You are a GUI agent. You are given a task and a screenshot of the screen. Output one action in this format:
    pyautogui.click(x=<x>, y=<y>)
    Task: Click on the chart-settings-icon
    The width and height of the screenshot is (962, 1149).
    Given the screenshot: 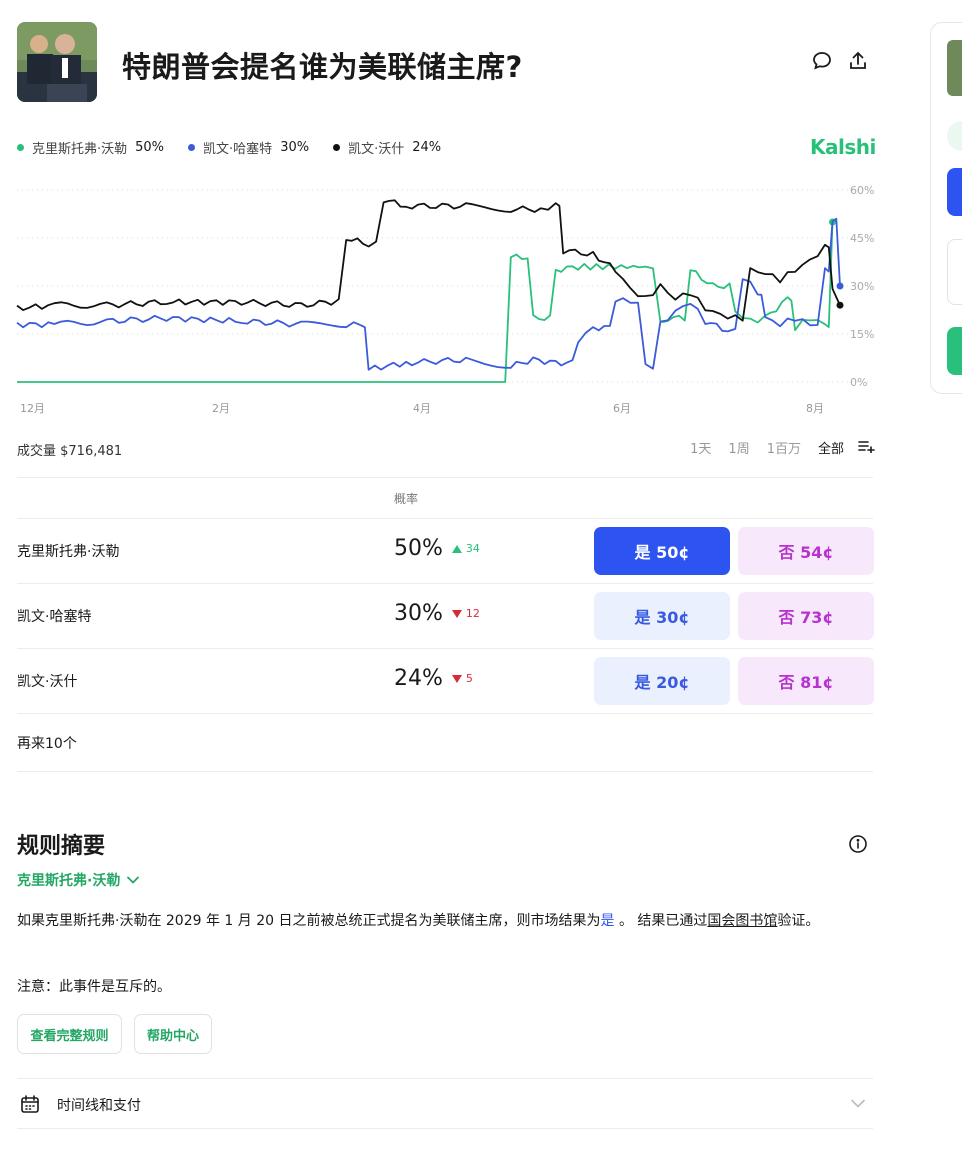 What is the action you would take?
    pyautogui.click(x=866, y=448)
    